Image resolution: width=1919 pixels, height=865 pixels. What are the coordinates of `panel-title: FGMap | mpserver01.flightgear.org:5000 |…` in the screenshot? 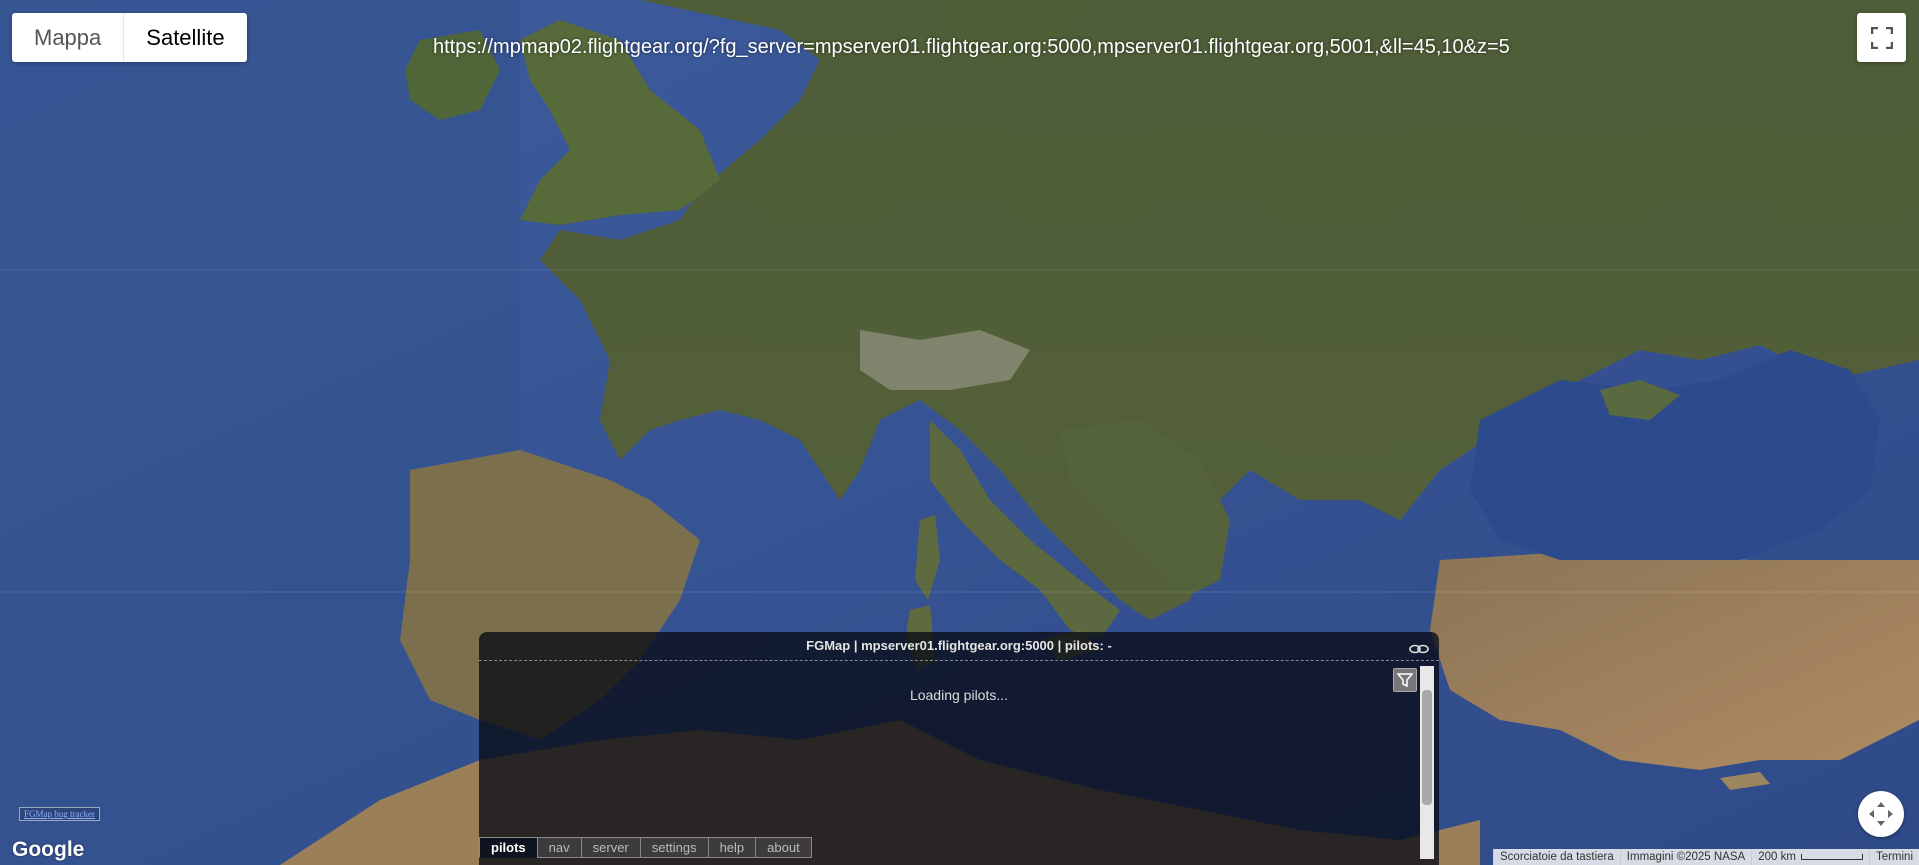 It's located at (959, 645).